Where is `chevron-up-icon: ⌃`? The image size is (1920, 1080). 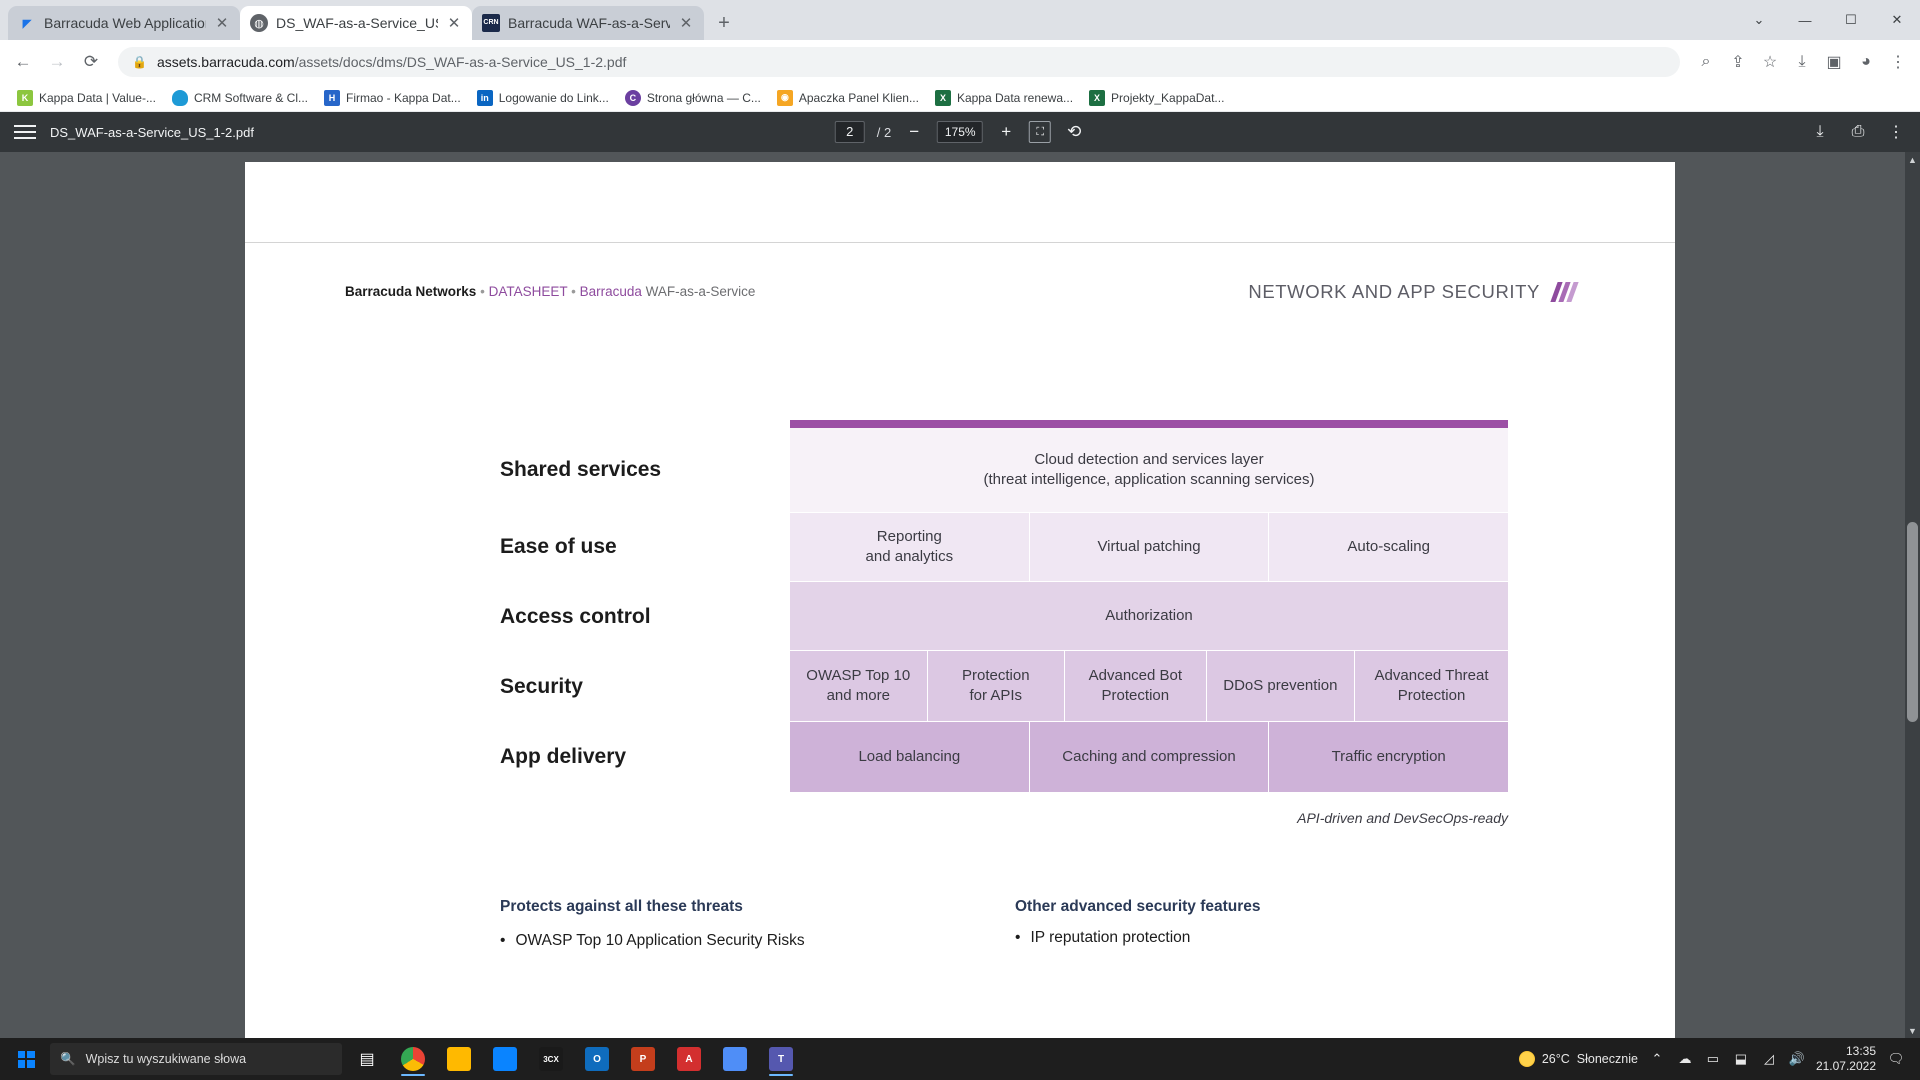 chevron-up-icon: ⌃ is located at coordinates (1657, 1059).